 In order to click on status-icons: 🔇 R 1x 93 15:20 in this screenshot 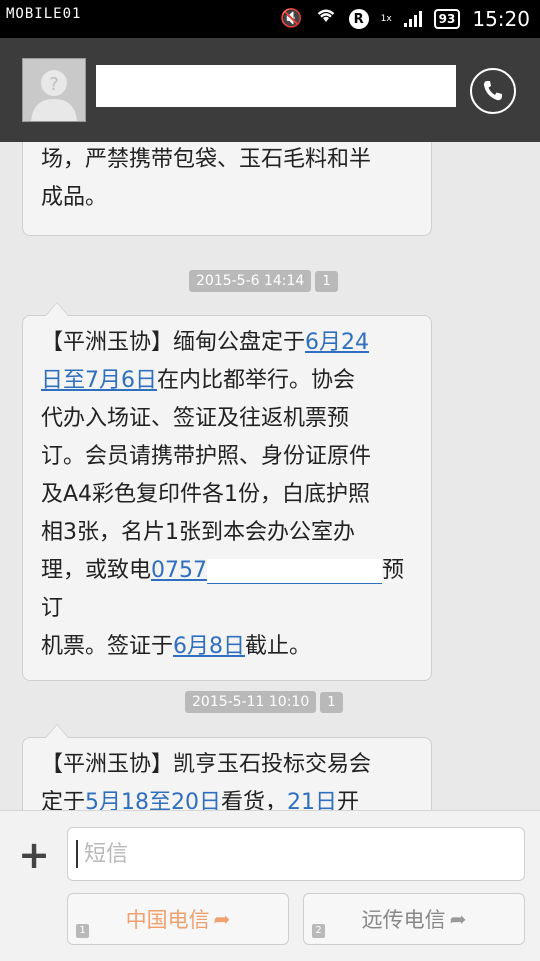, I will do `click(405, 19)`.